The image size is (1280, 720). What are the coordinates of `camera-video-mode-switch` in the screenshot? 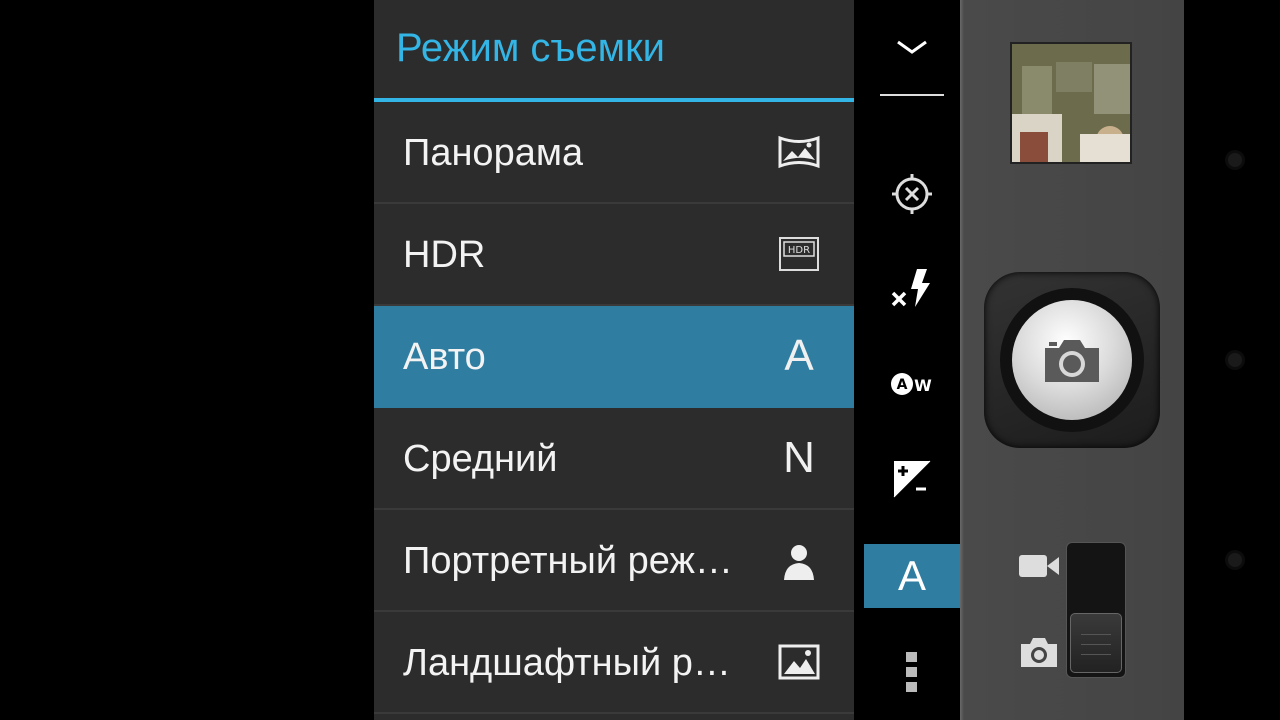 It's located at (1096, 610).